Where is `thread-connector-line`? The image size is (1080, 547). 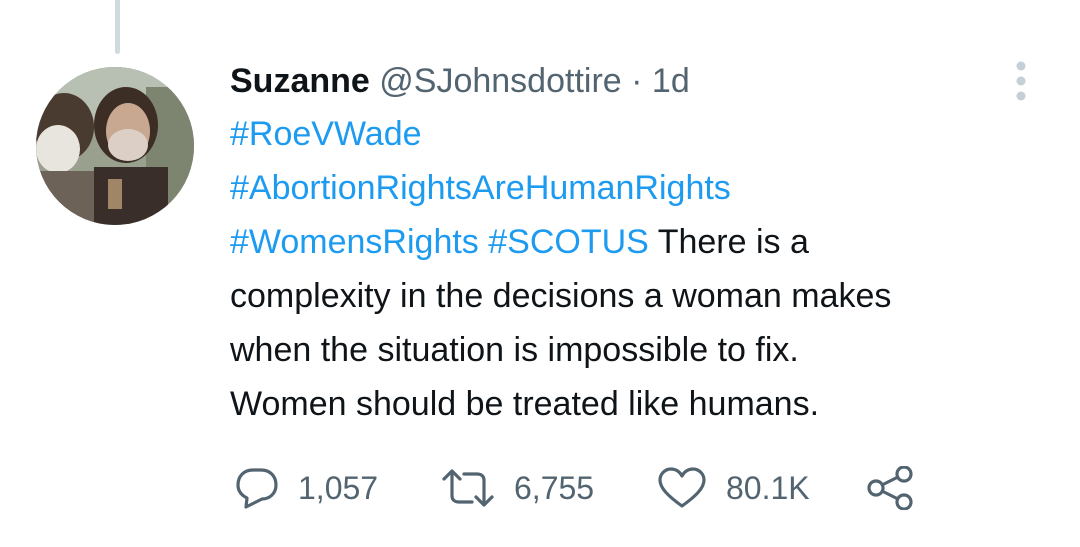
thread-connector-line is located at coordinates (117, 27).